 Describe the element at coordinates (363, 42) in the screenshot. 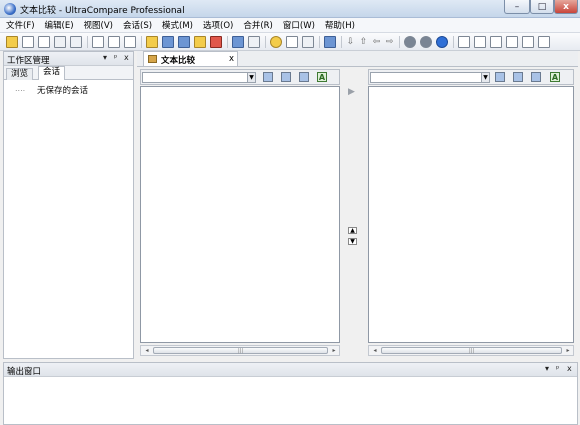

I see `up-arrow-icon: ⇧` at that location.